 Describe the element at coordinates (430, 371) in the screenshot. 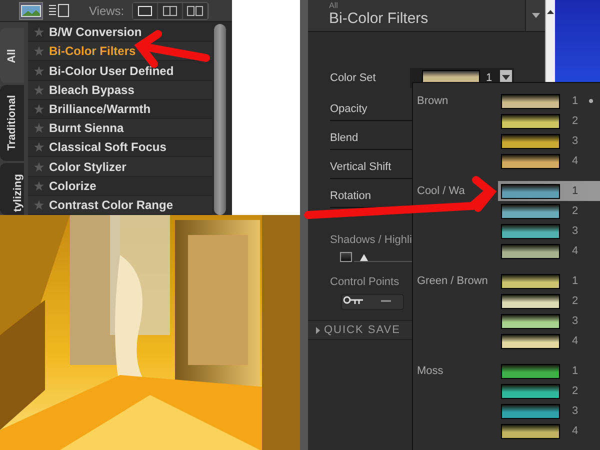

I see `group-label: Moss` at that location.